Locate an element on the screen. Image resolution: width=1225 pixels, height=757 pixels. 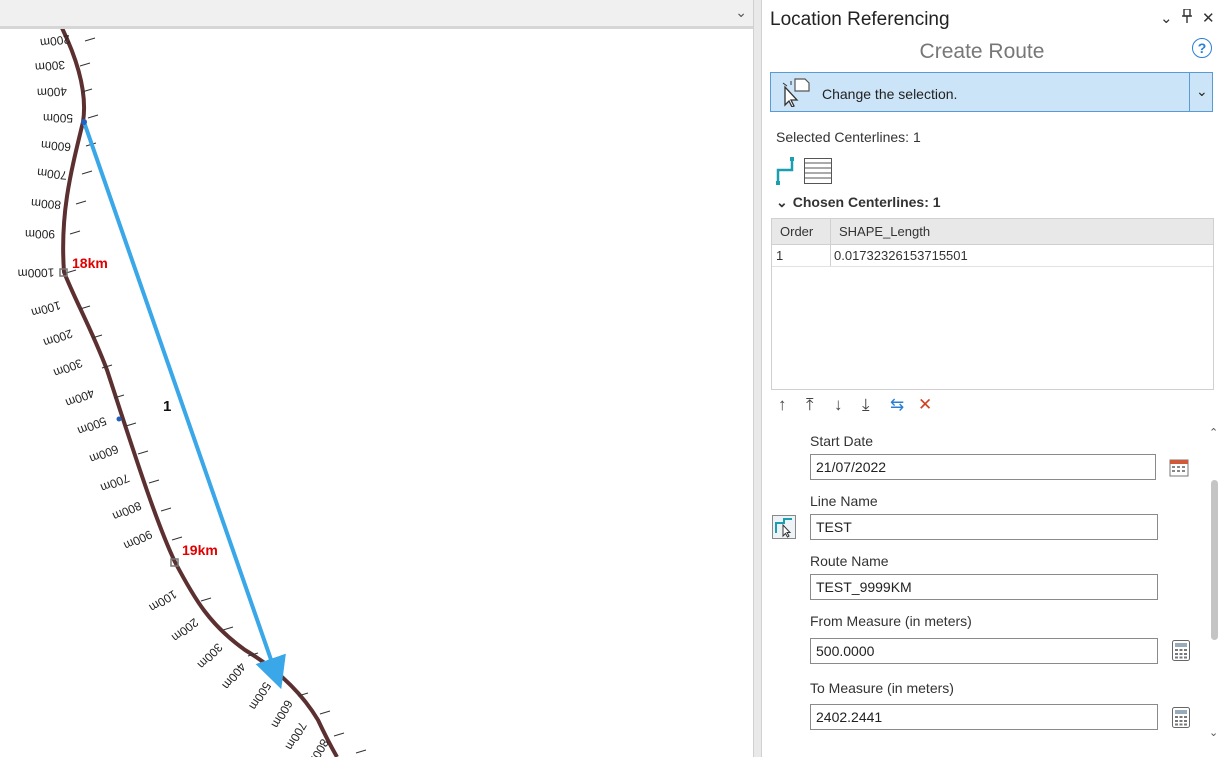
selected-centerlines-count: Selected Centerlines: 1 is located at coordinates (848, 137).